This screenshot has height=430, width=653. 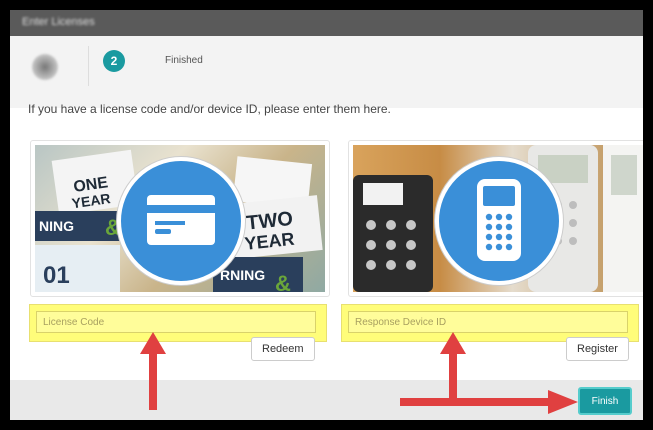 What do you see at coordinates (58, 22) in the screenshot?
I see `dialog-title: Enter Licenses` at bounding box center [58, 22].